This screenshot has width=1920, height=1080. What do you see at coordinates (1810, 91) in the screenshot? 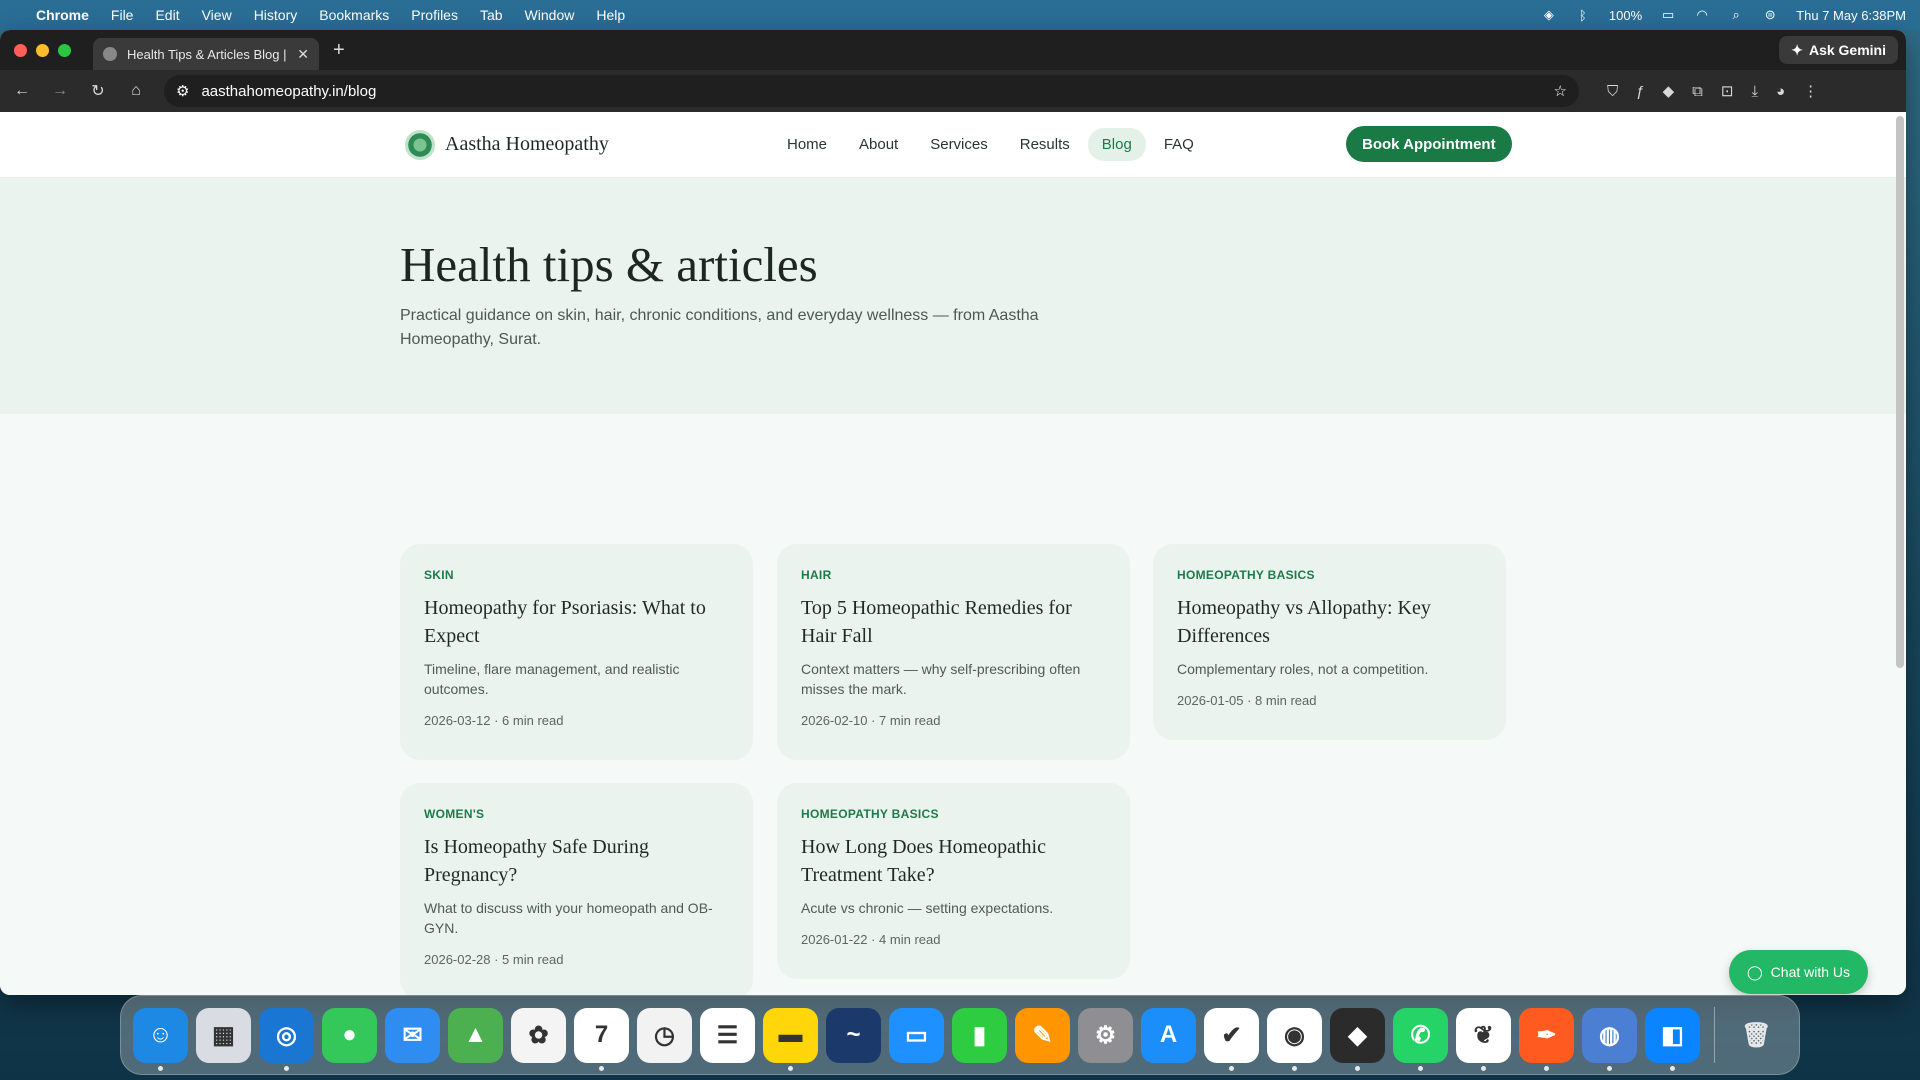
I see `chrome-menu-icon: ⋮` at bounding box center [1810, 91].